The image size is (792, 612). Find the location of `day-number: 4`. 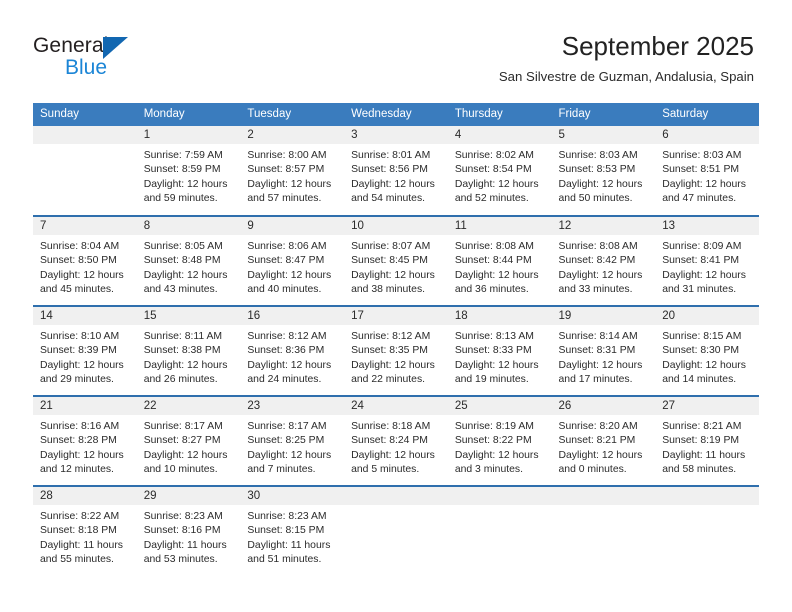

day-number: 4 is located at coordinates (499, 135).